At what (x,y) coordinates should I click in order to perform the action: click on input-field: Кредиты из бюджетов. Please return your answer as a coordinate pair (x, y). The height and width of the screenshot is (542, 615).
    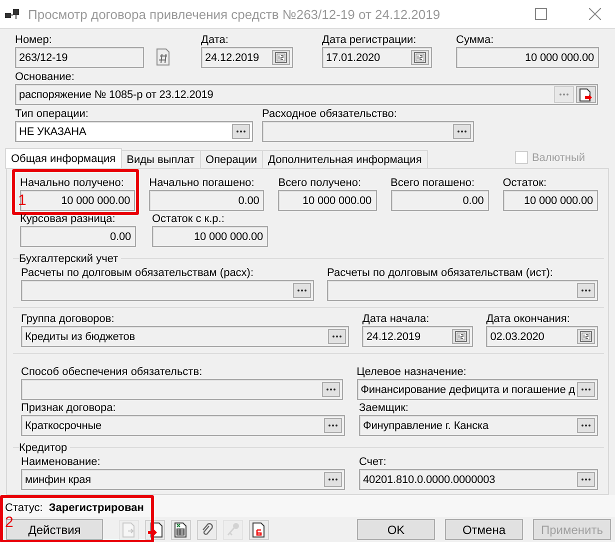
    Looking at the image, I should click on (185, 336).